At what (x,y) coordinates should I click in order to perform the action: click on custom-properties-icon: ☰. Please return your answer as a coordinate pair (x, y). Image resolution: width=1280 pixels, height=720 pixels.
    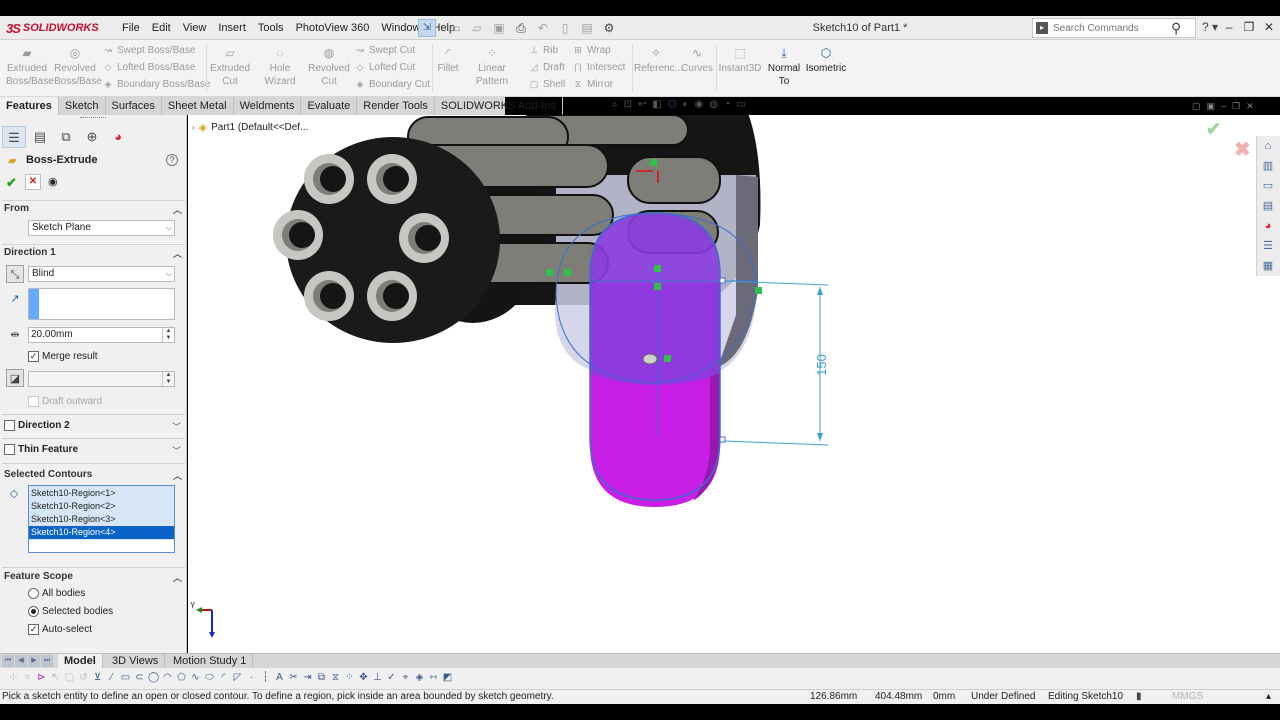
    Looking at the image, I should click on (1268, 246).